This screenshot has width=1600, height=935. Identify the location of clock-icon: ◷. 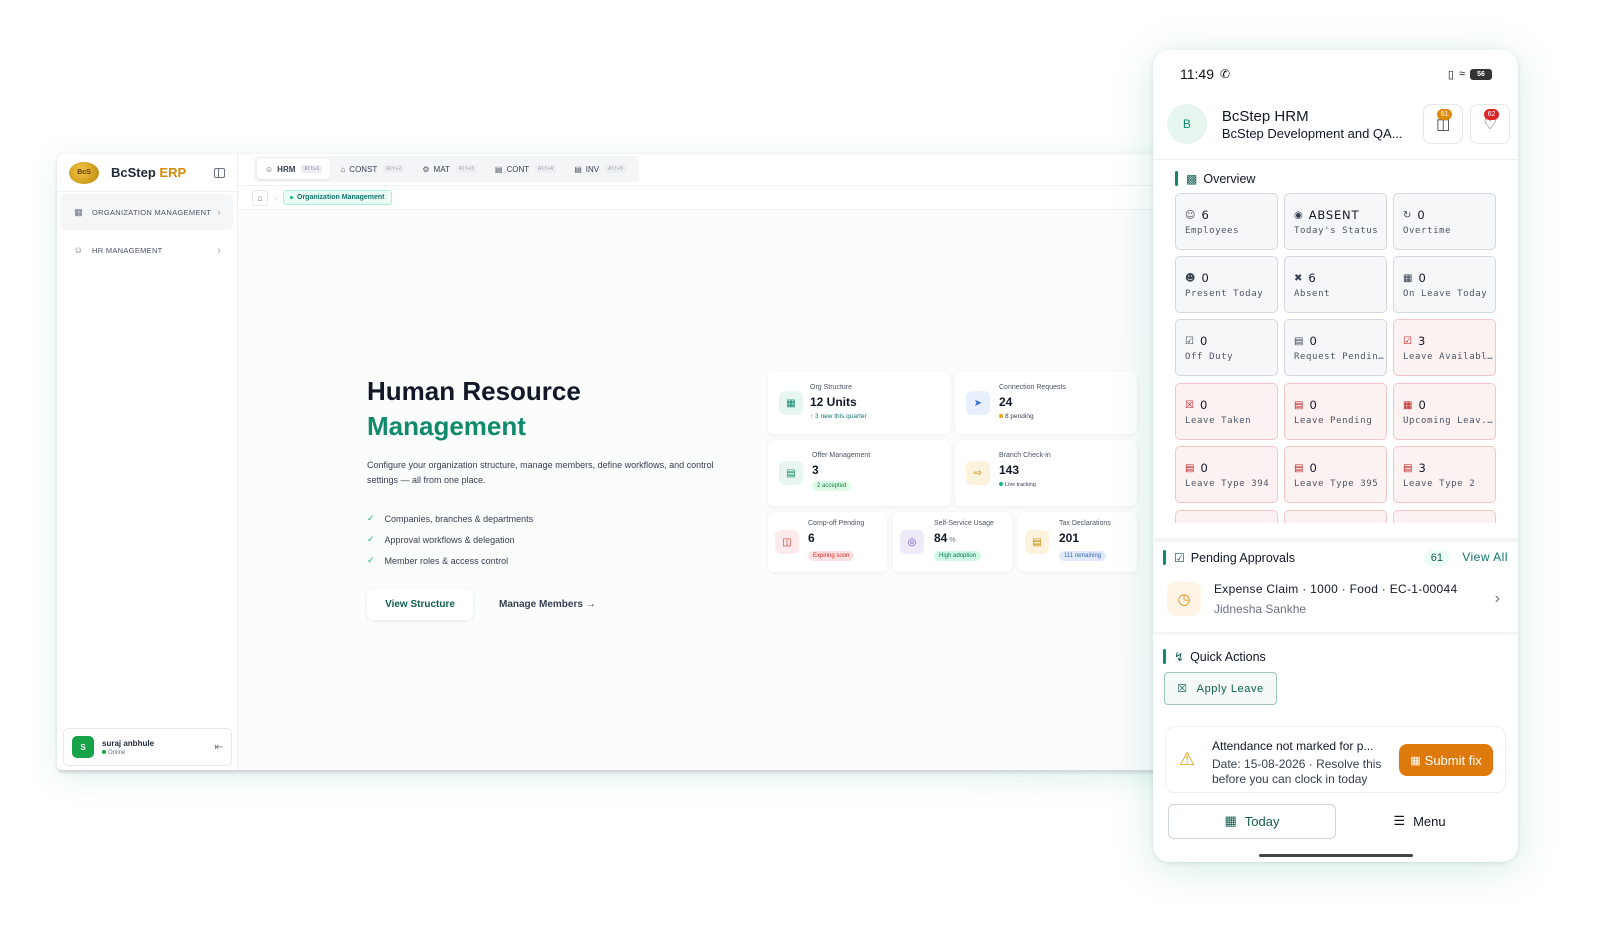
(1184, 599).